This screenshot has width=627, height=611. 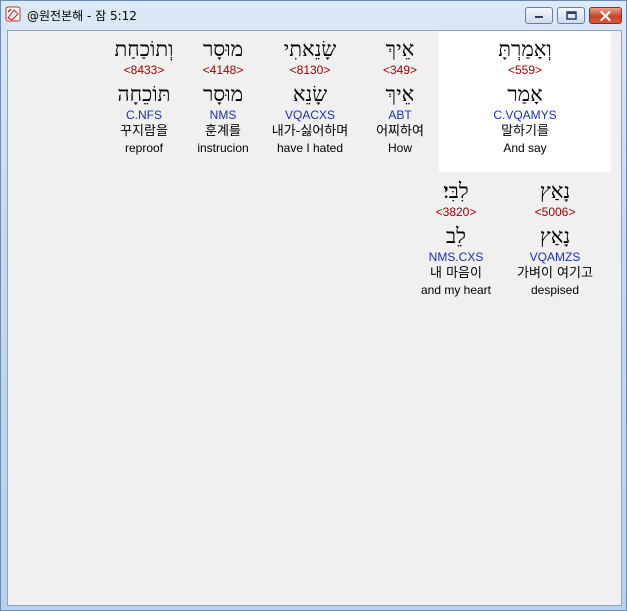 What do you see at coordinates (555, 290) in the screenshot?
I see `english-gloss: despised` at bounding box center [555, 290].